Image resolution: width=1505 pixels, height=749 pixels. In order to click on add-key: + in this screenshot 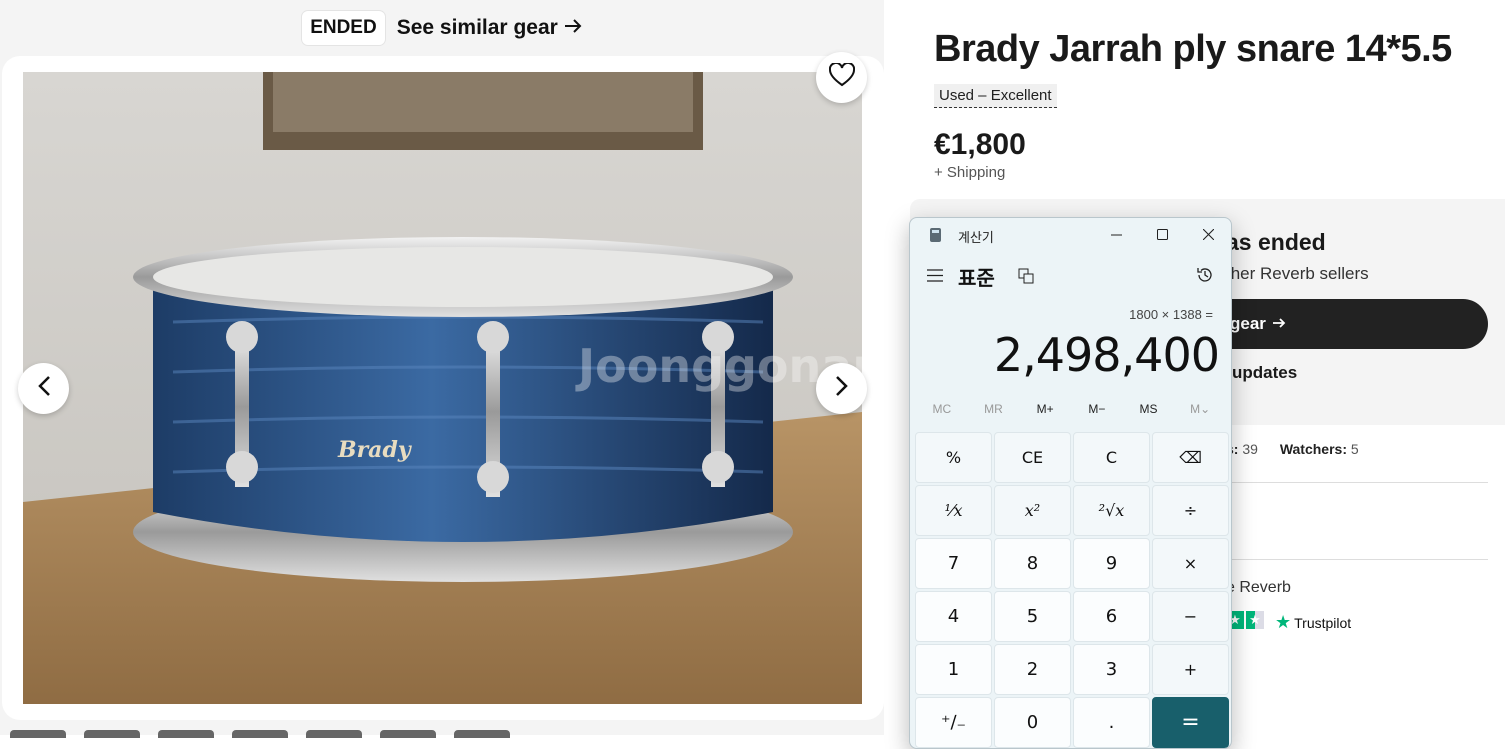, I will do `click(1190, 669)`.